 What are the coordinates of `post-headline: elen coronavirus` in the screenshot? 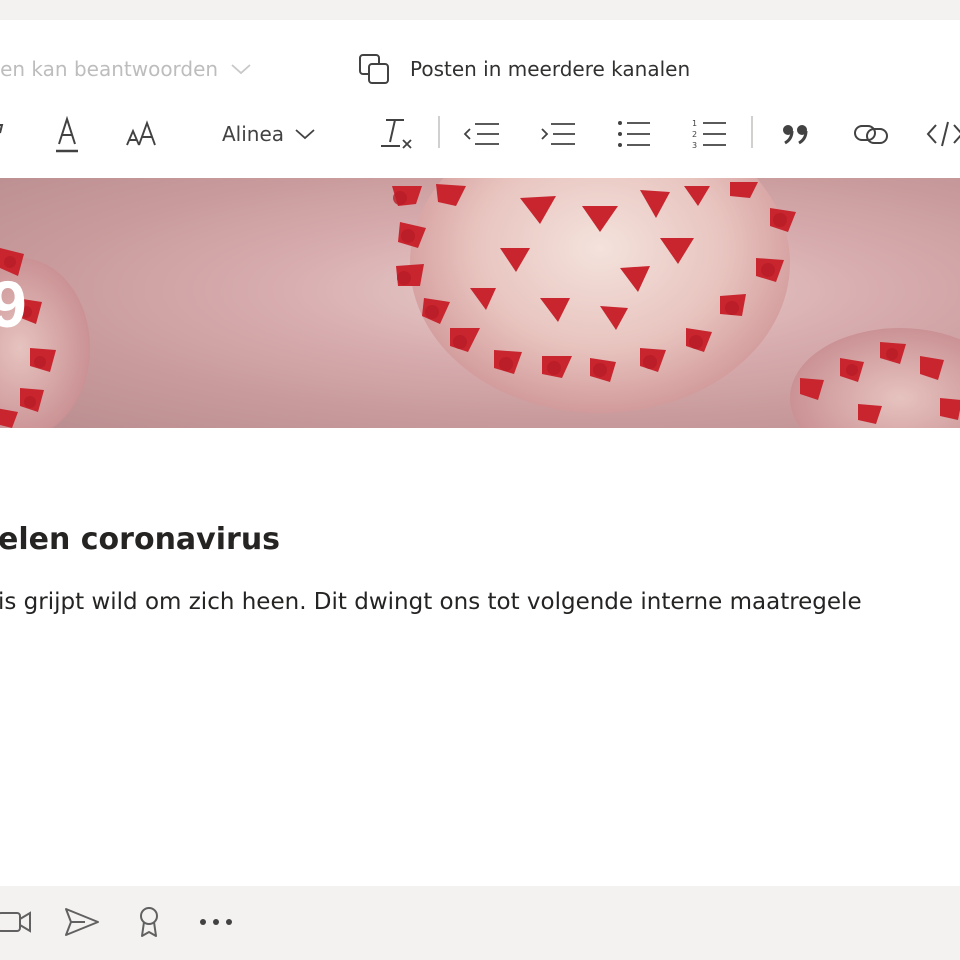 It's located at (140, 539).